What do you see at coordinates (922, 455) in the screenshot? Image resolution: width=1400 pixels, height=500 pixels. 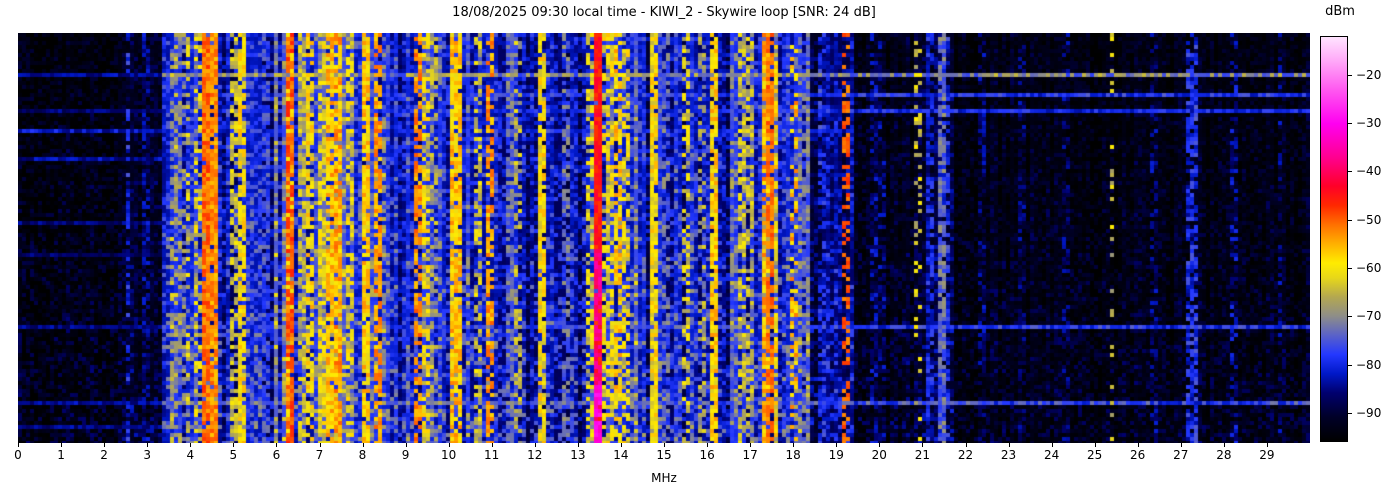 I see `x-tick-label: 21` at bounding box center [922, 455].